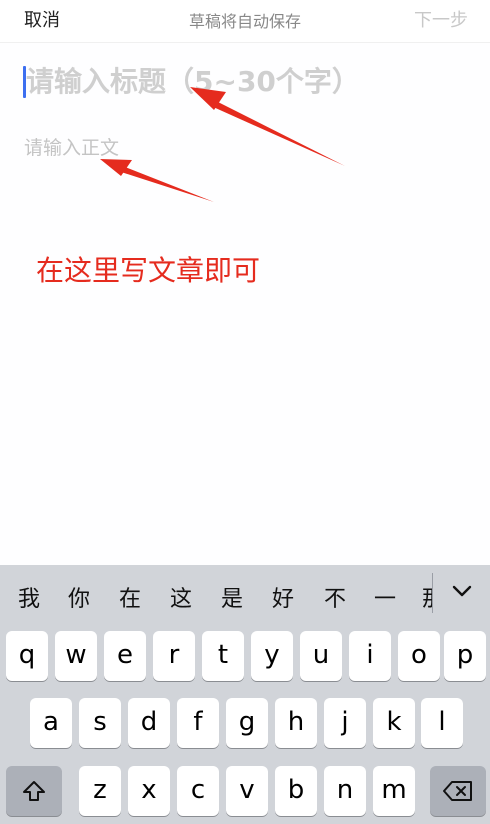 This screenshot has width=490, height=824. What do you see at coordinates (27, 656) in the screenshot?
I see `key-q: q` at bounding box center [27, 656].